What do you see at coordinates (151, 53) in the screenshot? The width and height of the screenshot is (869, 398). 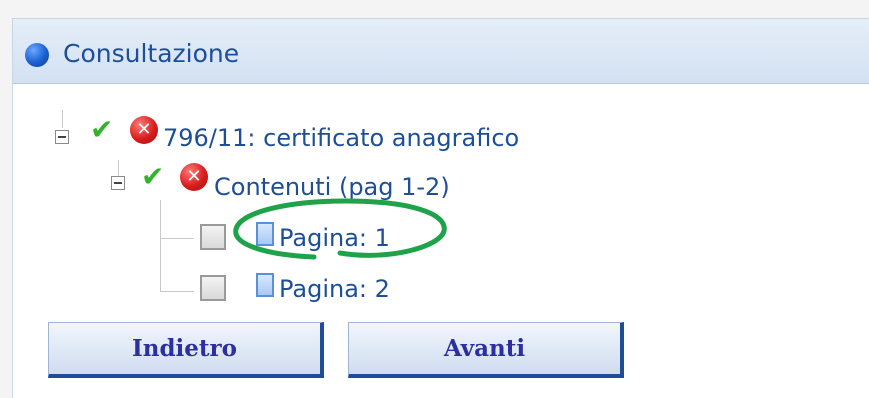 I see `panel-title: Consultazione` at bounding box center [151, 53].